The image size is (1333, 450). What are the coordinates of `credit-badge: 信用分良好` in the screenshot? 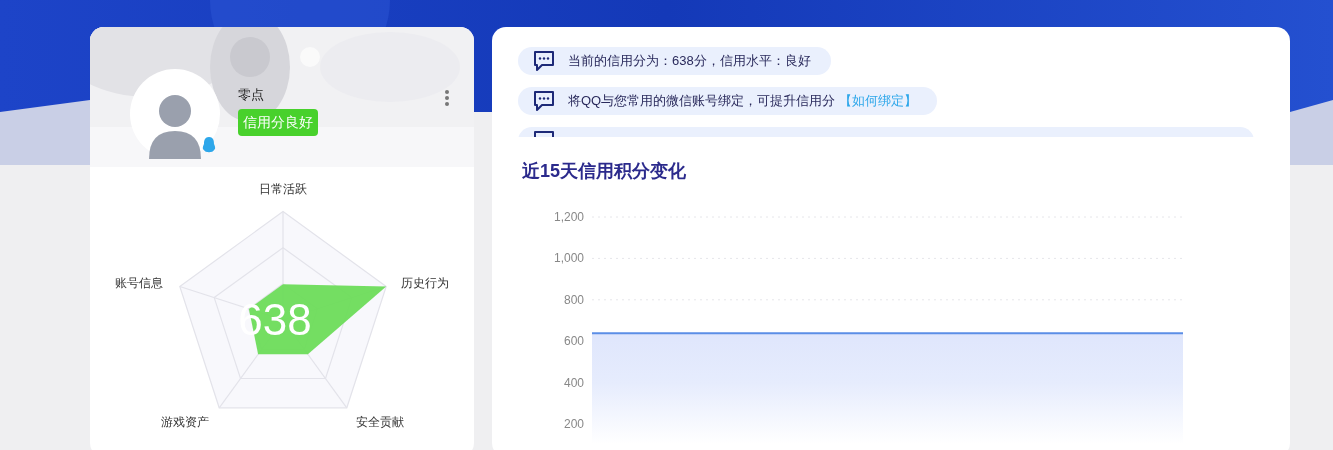 It's located at (278, 122).